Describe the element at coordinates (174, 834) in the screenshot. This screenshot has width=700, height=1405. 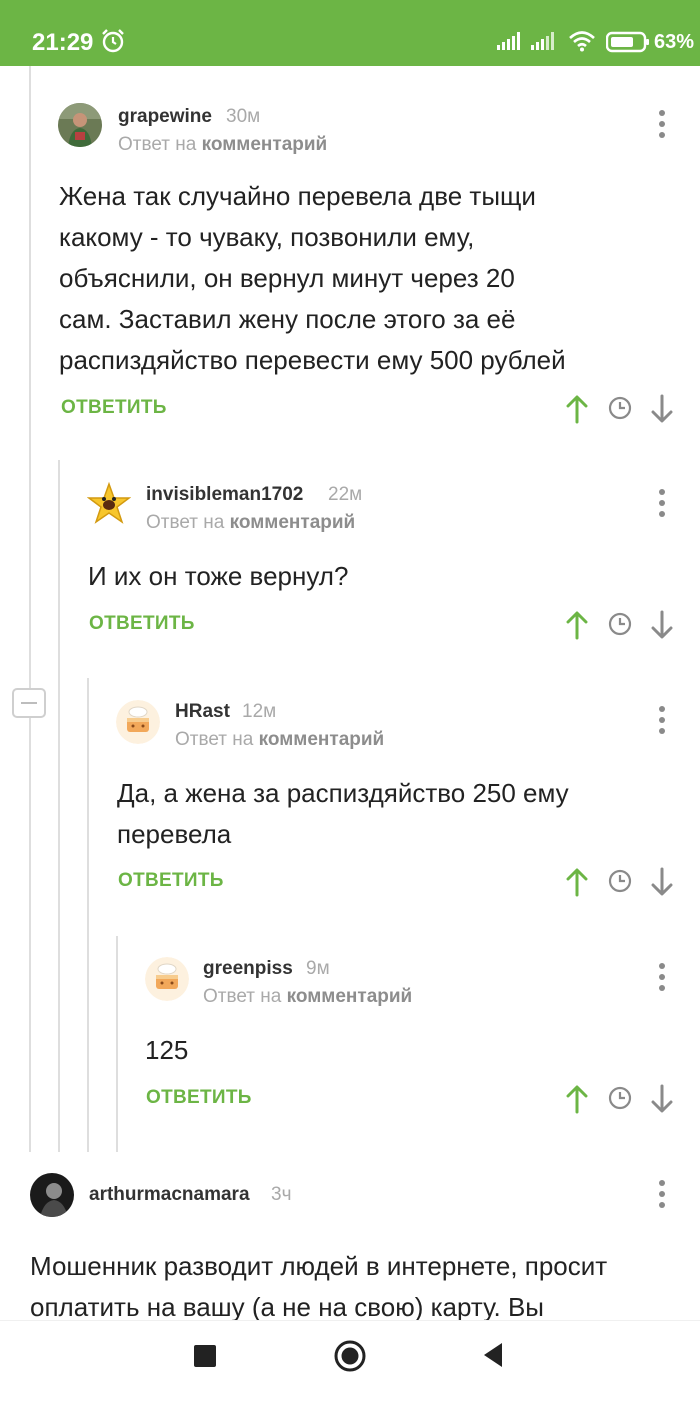
I see `comment-line: перевела` at that location.